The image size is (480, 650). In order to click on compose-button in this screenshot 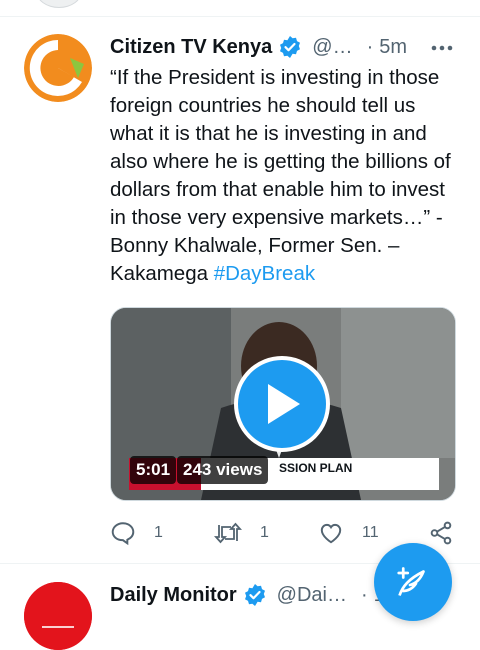, I will do `click(413, 582)`.